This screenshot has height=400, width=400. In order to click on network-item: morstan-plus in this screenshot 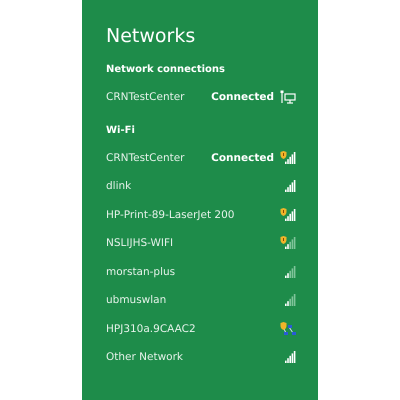, I will do `click(201, 272)`.